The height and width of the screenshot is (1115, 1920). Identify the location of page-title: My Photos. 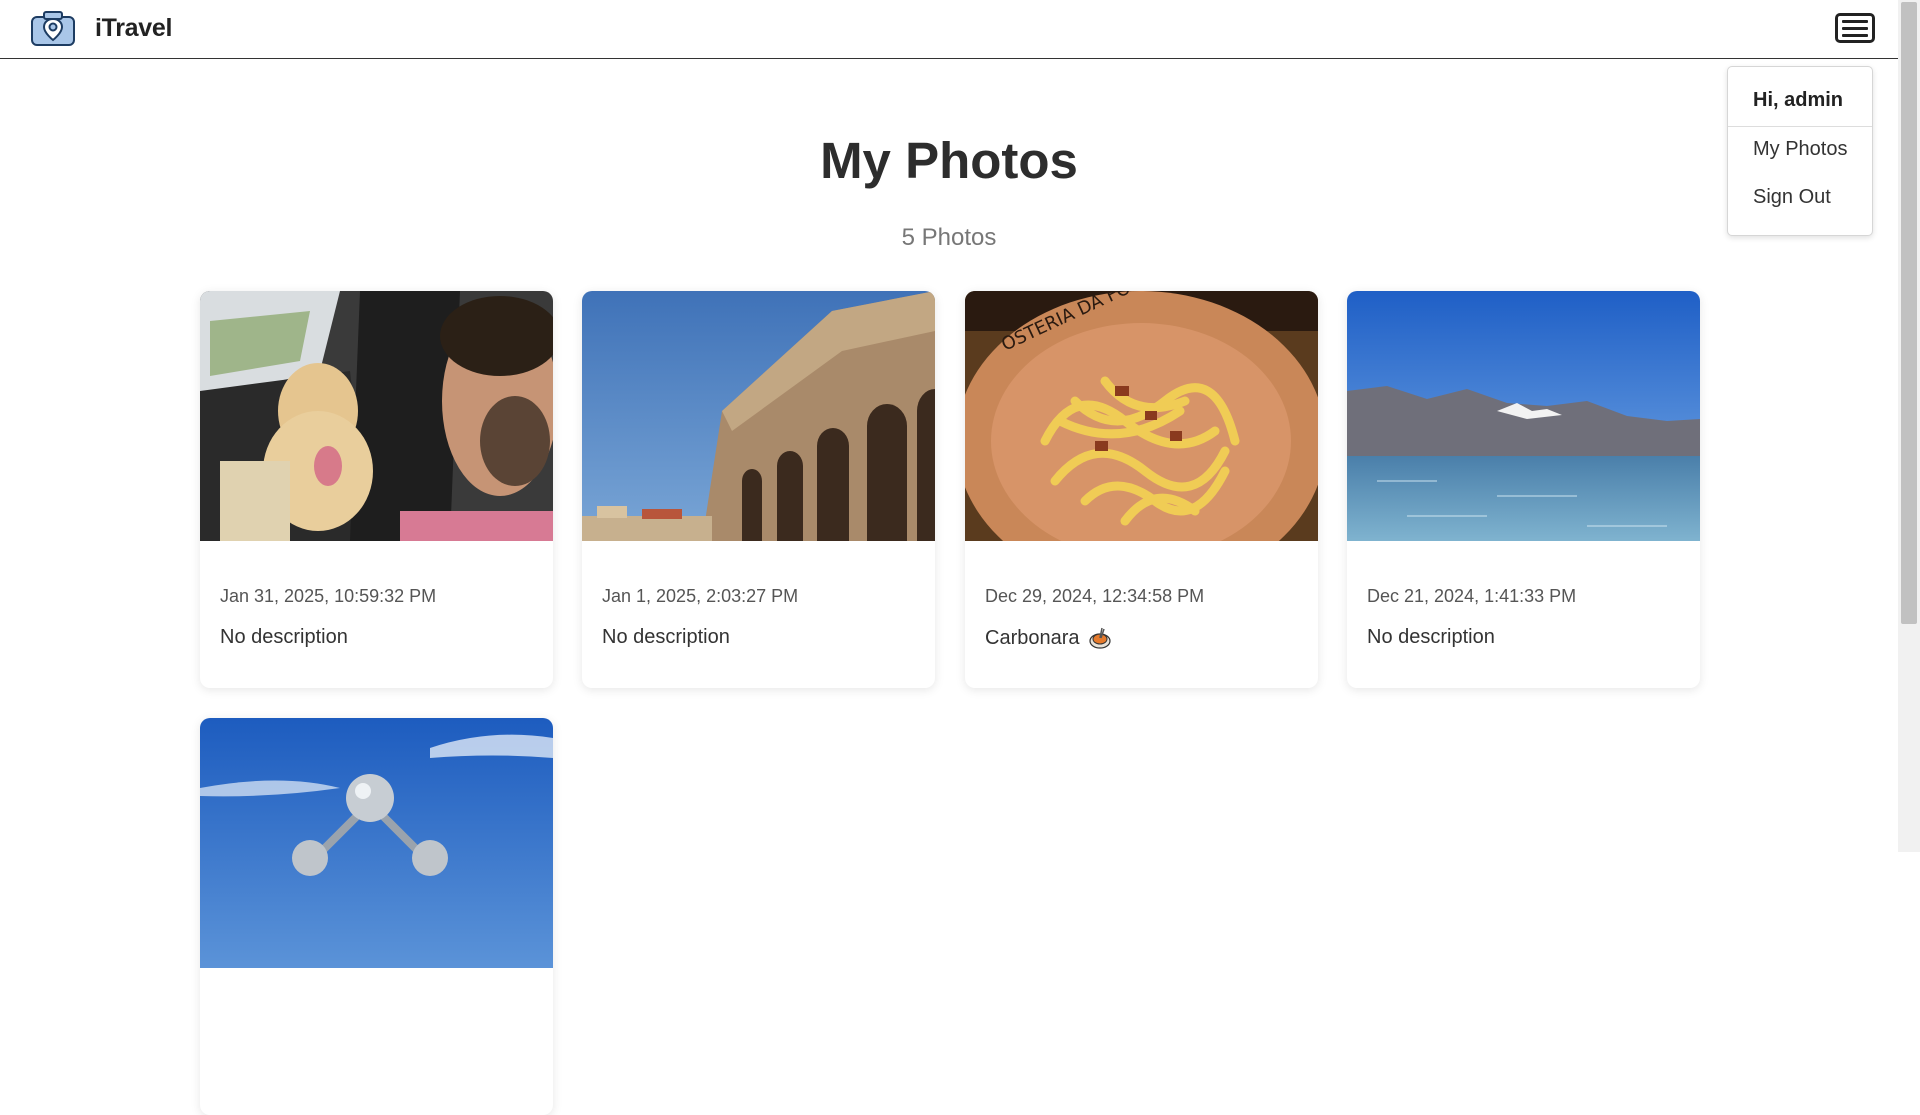
(949, 160).